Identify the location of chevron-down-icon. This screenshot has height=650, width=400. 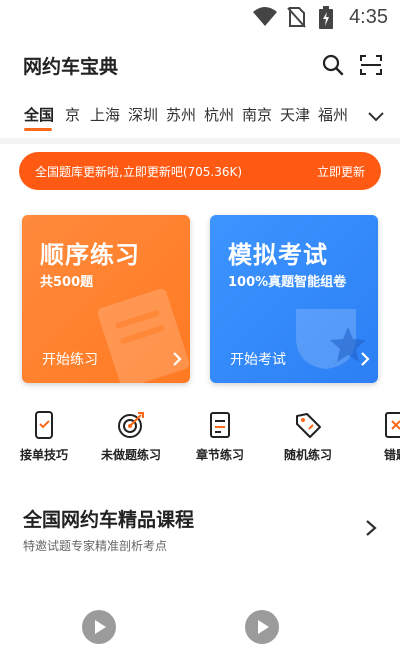
(376, 116).